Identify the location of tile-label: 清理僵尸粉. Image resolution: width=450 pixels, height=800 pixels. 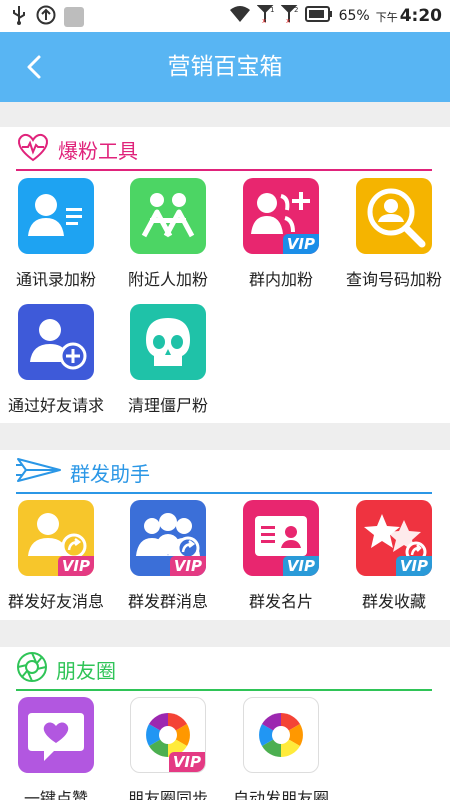
(167, 405).